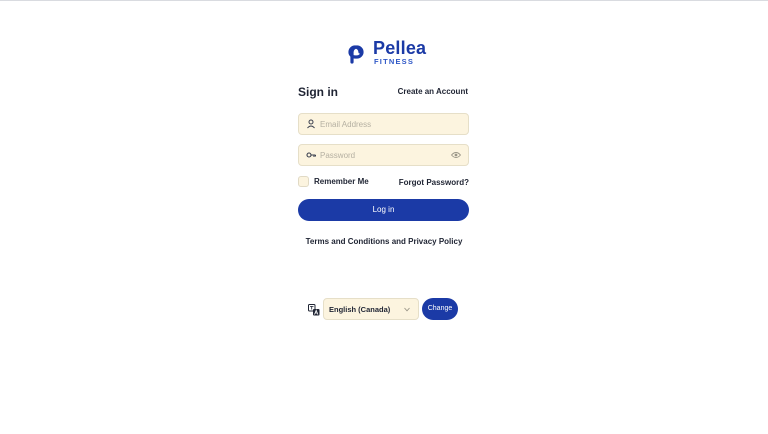 The height and width of the screenshot is (434, 768). Describe the element at coordinates (384, 0) in the screenshot. I see `top-divider` at that location.